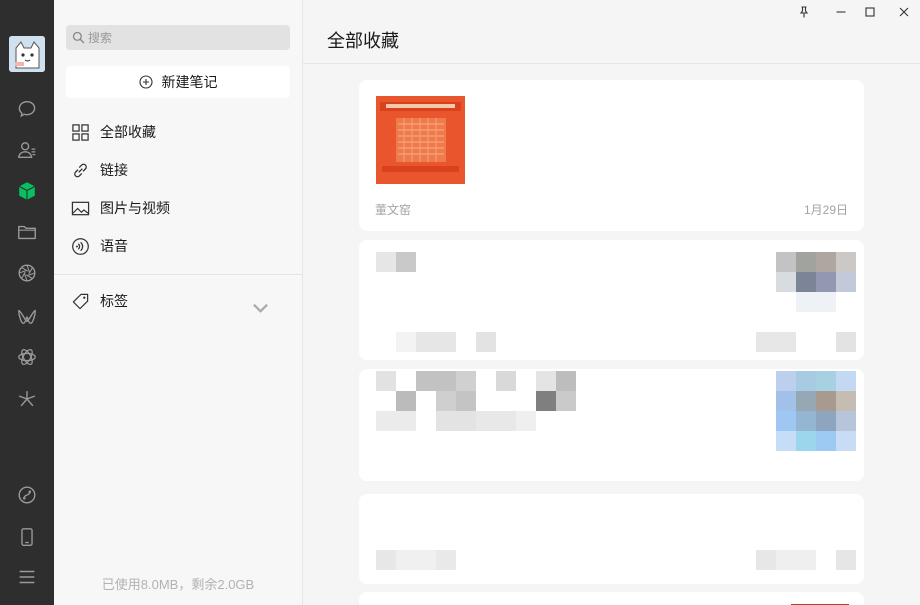 The height and width of the screenshot is (605, 920). Describe the element at coordinates (80, 132) in the screenshot. I see `grid-icon` at that location.